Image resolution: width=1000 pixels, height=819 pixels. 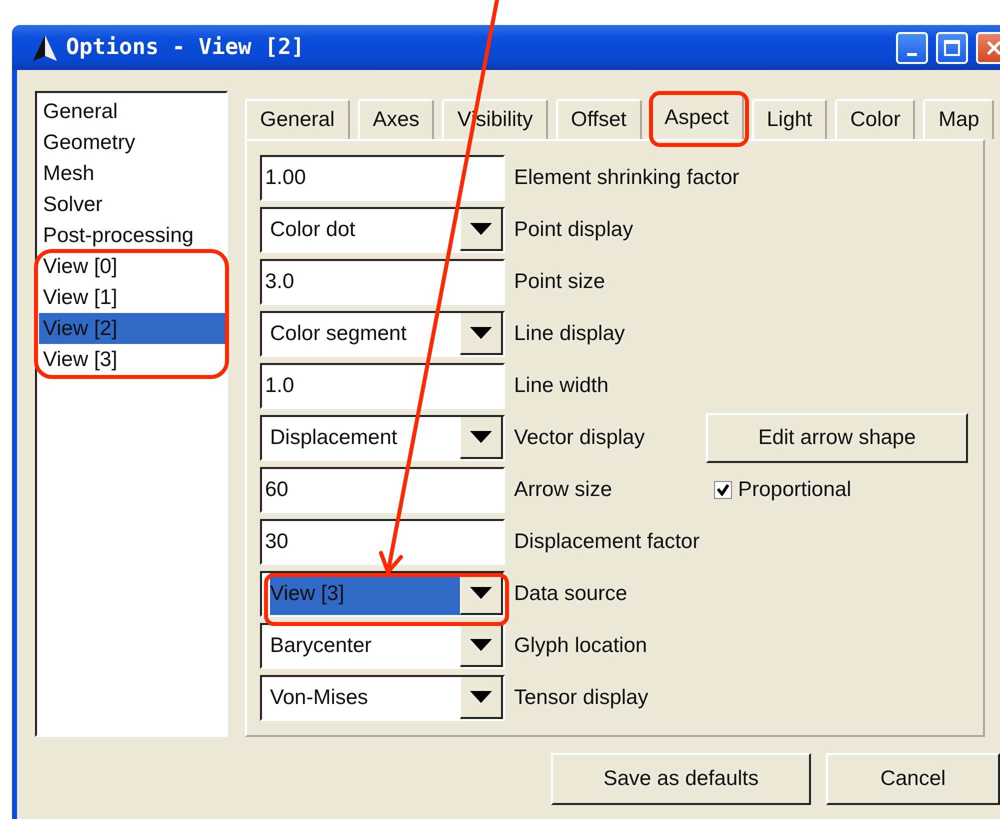 I want to click on dropdown: Color segment, so click(x=382, y=334).